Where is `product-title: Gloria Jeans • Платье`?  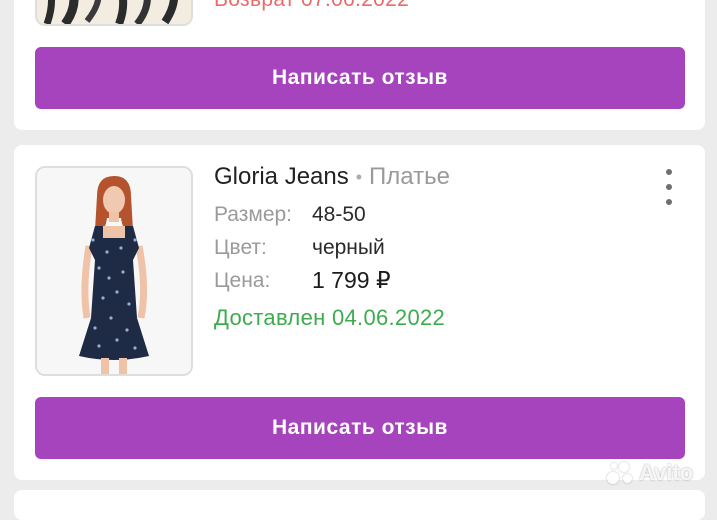 product-title: Gloria Jeans • Платье is located at coordinates (332, 177).